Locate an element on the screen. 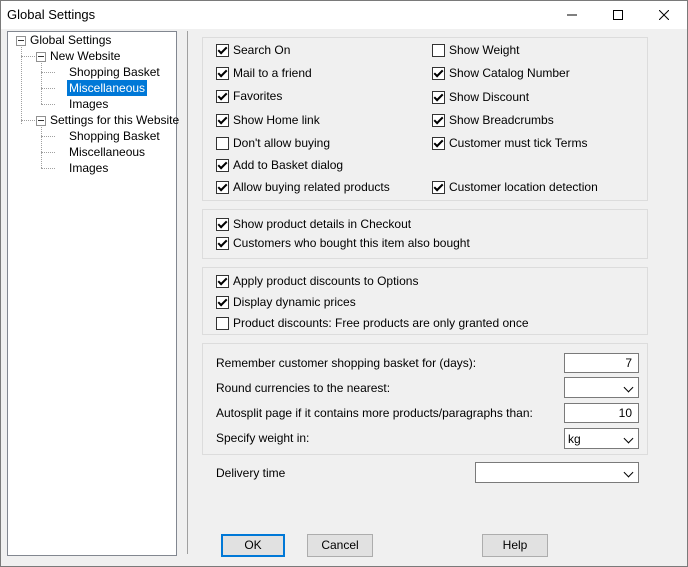  checkbox-label: Show product details in Checkout is located at coordinates (322, 224).